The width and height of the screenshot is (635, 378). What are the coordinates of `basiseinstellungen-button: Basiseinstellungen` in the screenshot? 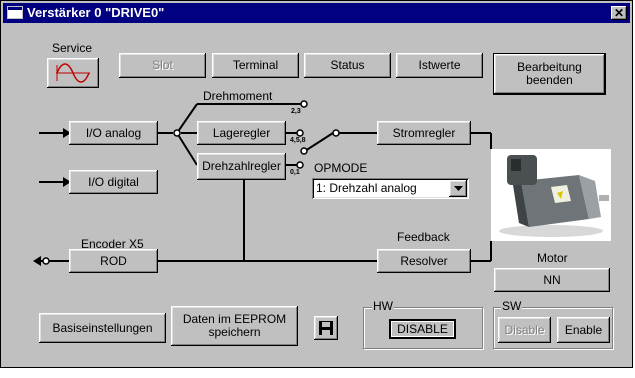 It's located at (102, 328).